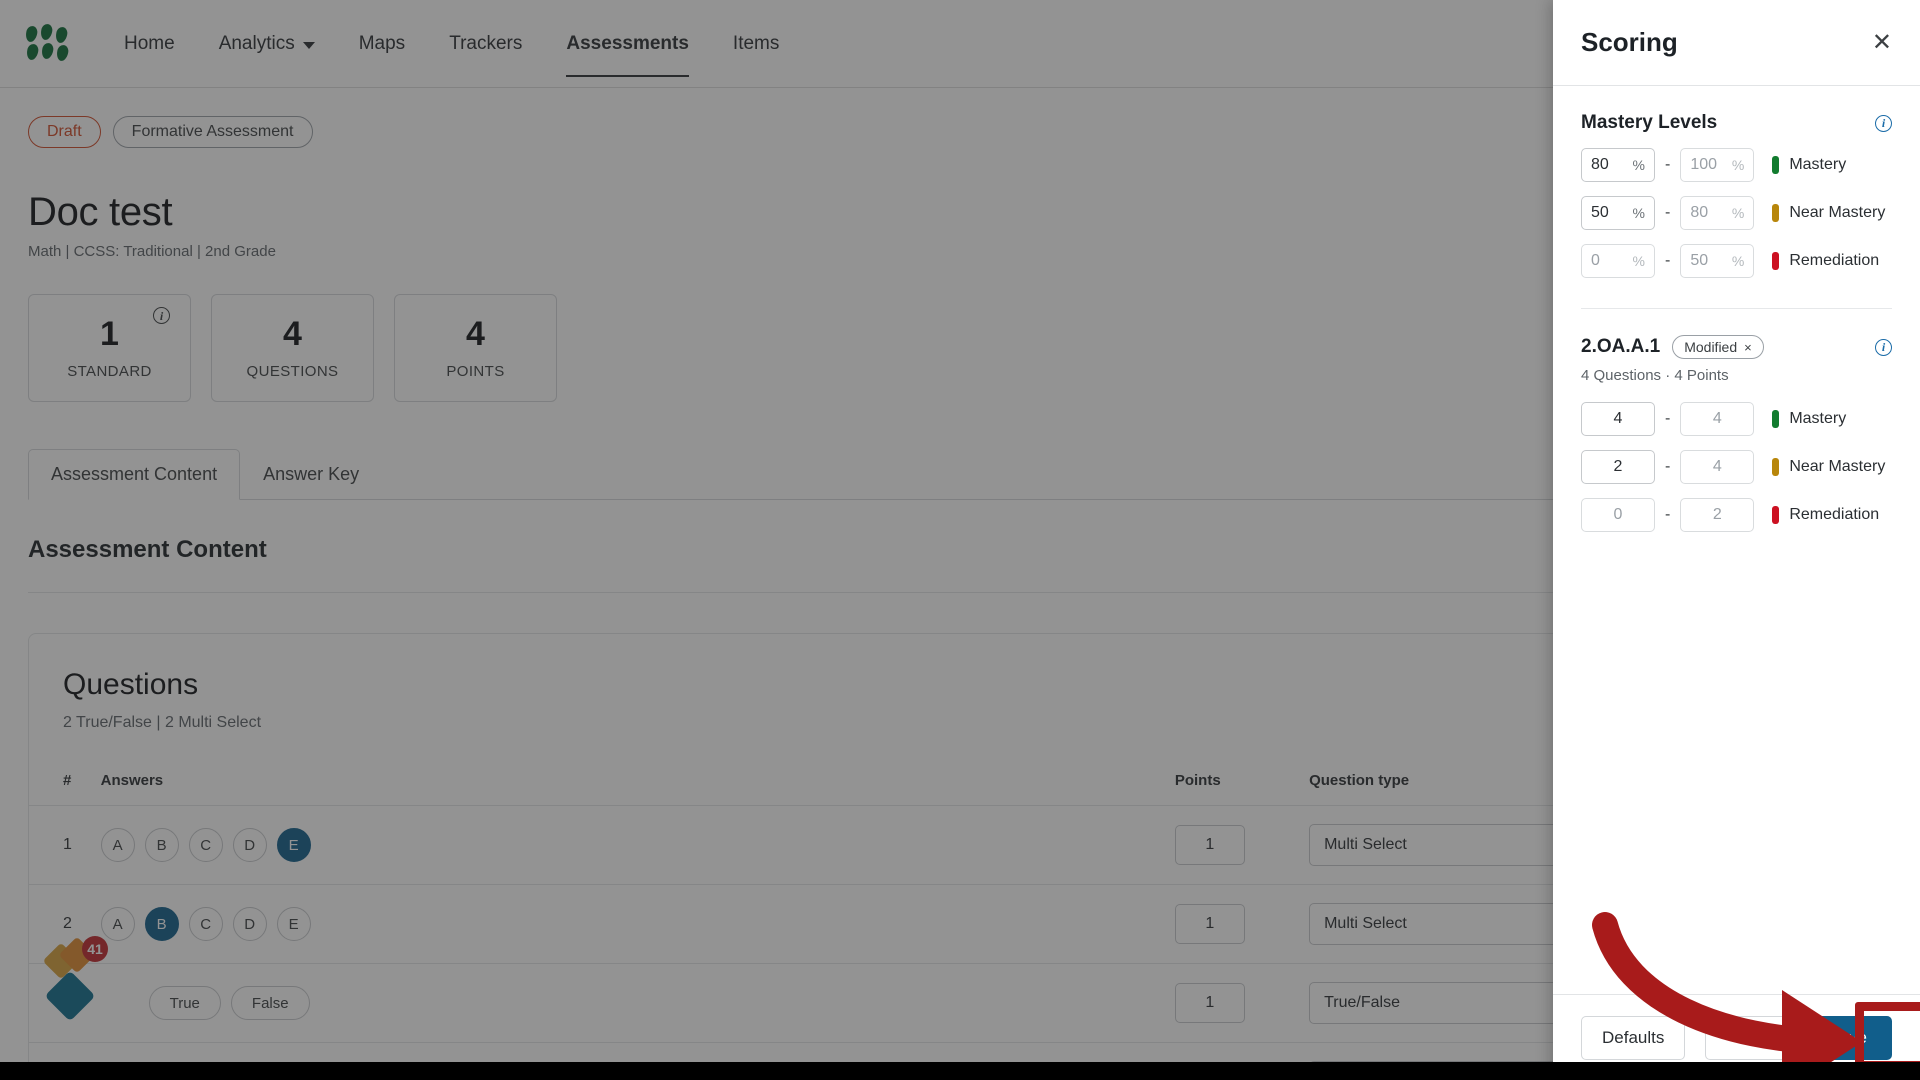  I want to click on near-mastery-max-input: 80 %, so click(1717, 213).